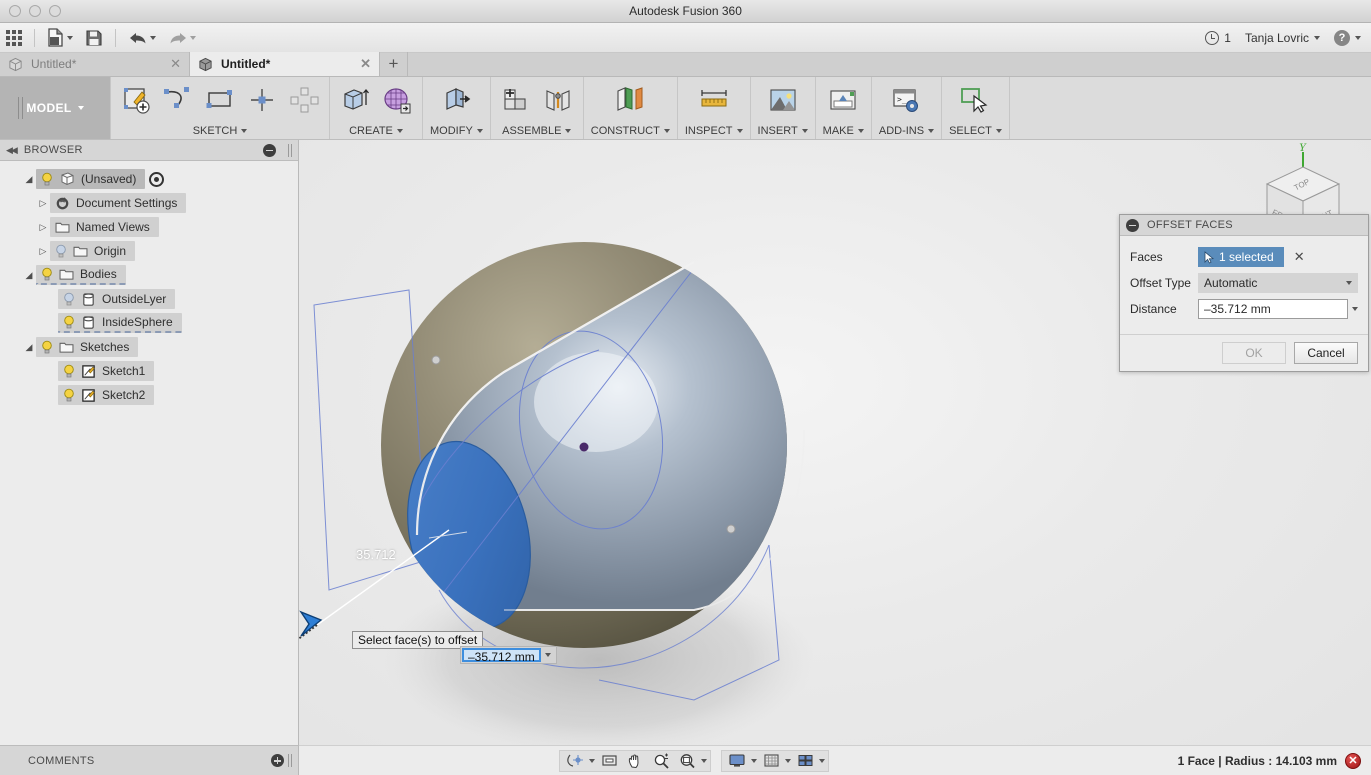 This screenshot has height=775, width=1371. I want to click on inline-value-editor: –35.712 mm, so click(508, 655).